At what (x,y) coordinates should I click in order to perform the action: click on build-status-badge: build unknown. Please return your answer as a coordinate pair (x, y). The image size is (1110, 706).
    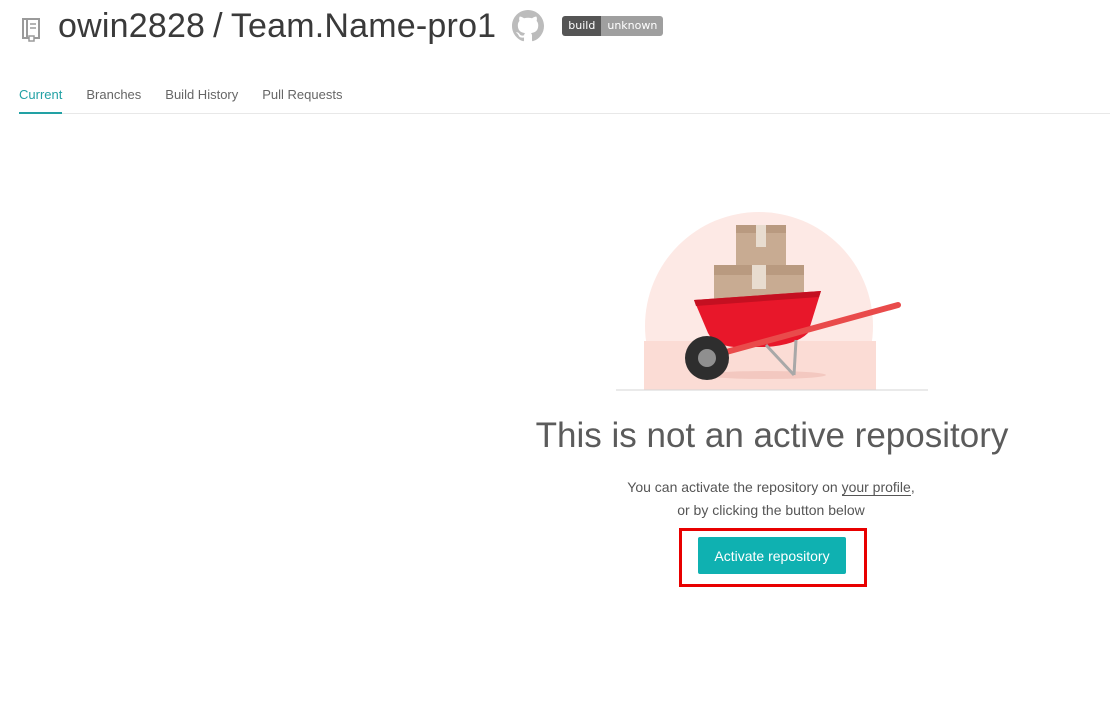
    Looking at the image, I should click on (613, 26).